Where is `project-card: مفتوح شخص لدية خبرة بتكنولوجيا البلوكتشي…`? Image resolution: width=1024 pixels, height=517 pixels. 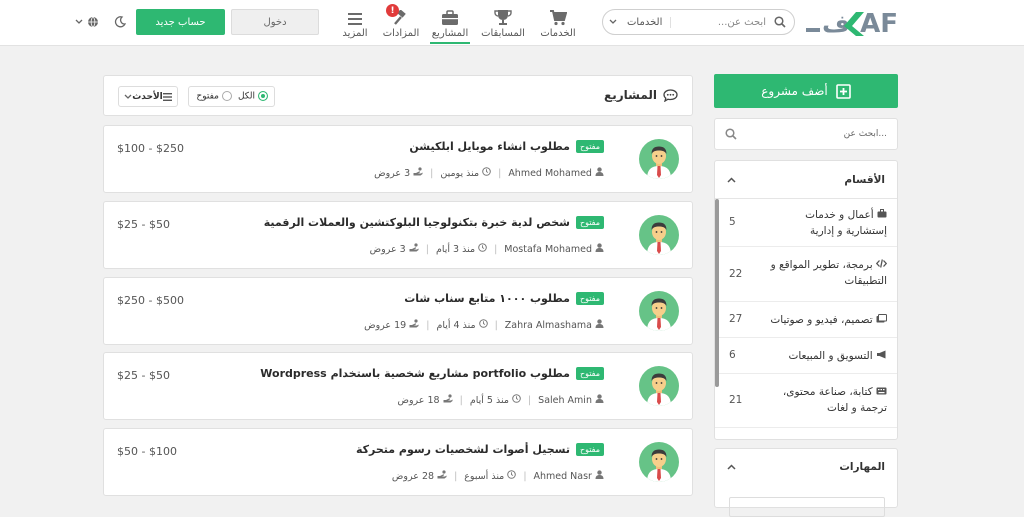
project-card: مفتوح شخص لدية خبرة بتكنولوجيا البلوكتشي… is located at coordinates (398, 235).